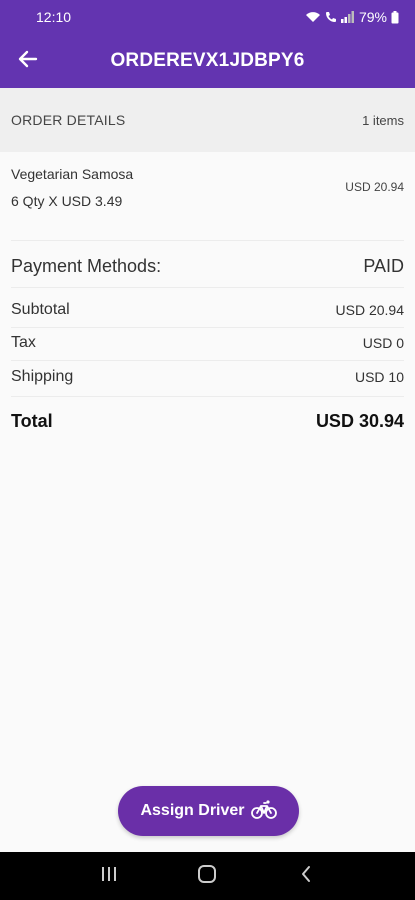 The width and height of the screenshot is (415, 900). What do you see at coordinates (23, 342) in the screenshot?
I see `tax-label: Tax` at bounding box center [23, 342].